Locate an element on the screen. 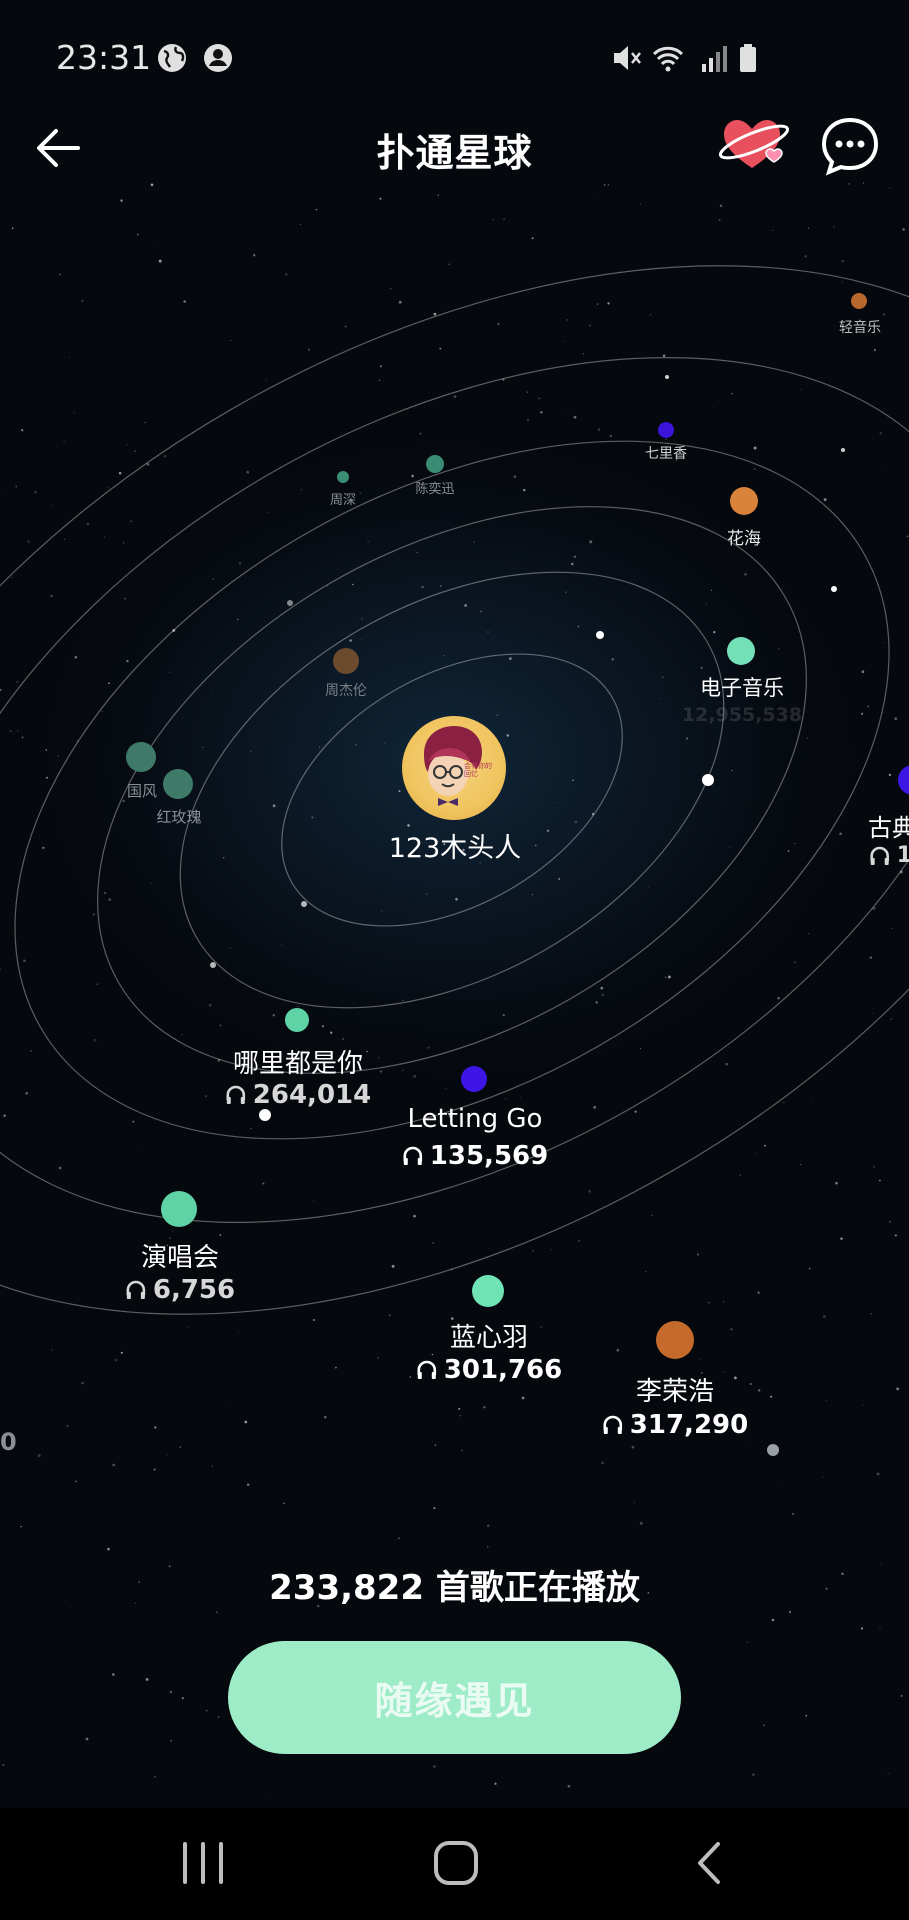 The width and height of the screenshot is (909, 1920). planet-label: 古典 is located at coordinates (888, 828).